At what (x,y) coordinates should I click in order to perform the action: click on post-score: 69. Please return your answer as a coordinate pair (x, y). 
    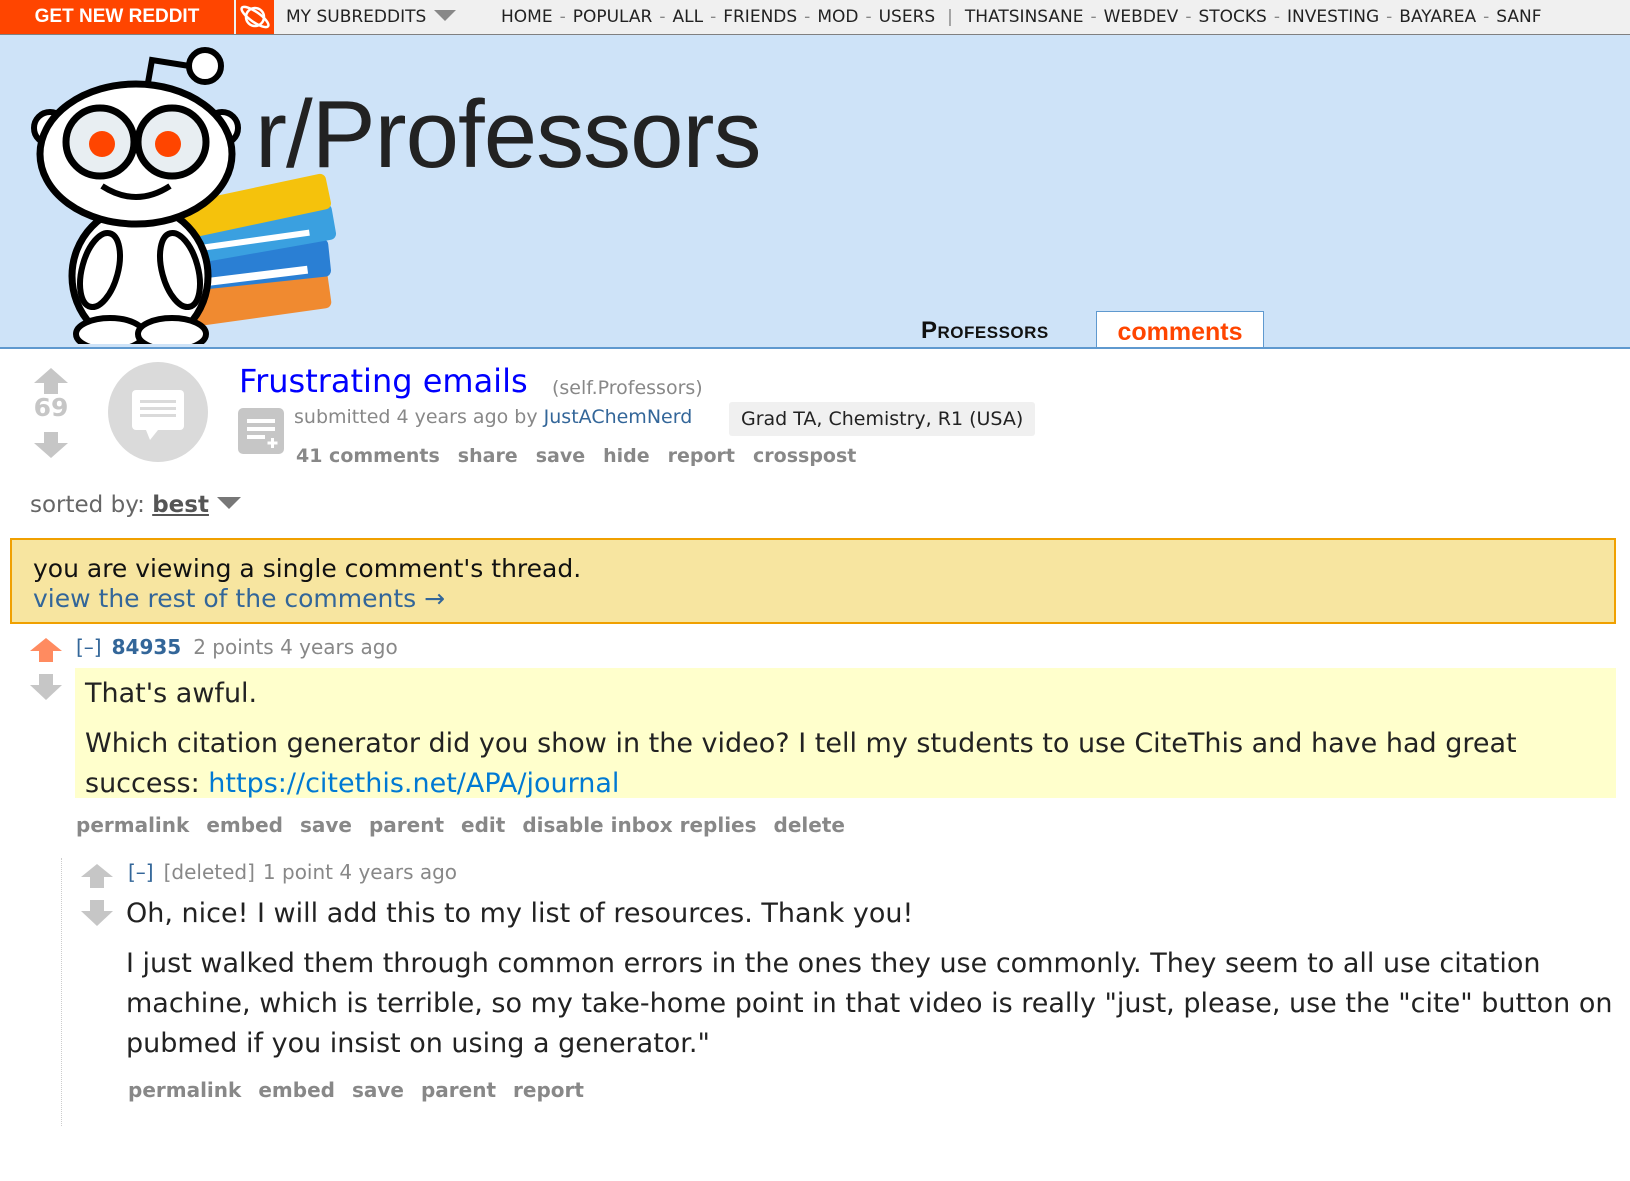
    Looking at the image, I should click on (51, 407).